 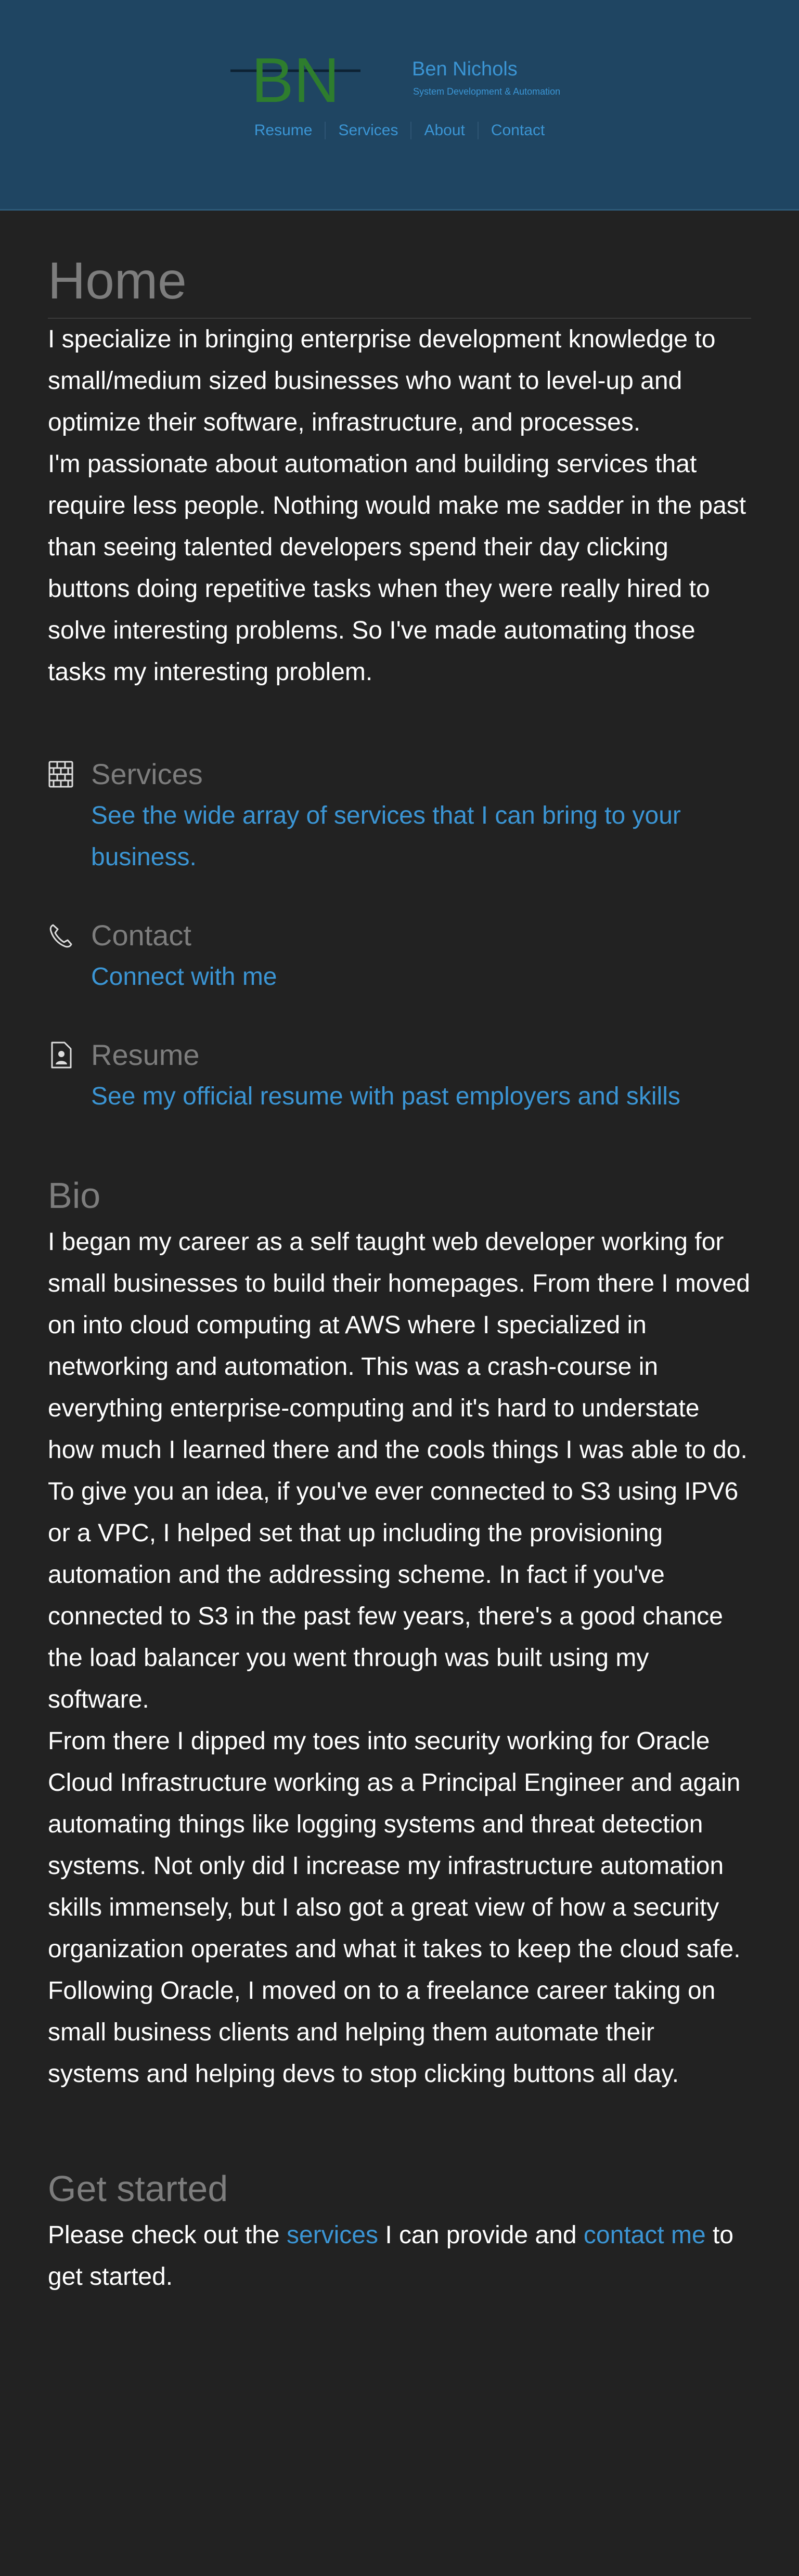 I want to click on services-inline-link: services, so click(x=332, y=2235).